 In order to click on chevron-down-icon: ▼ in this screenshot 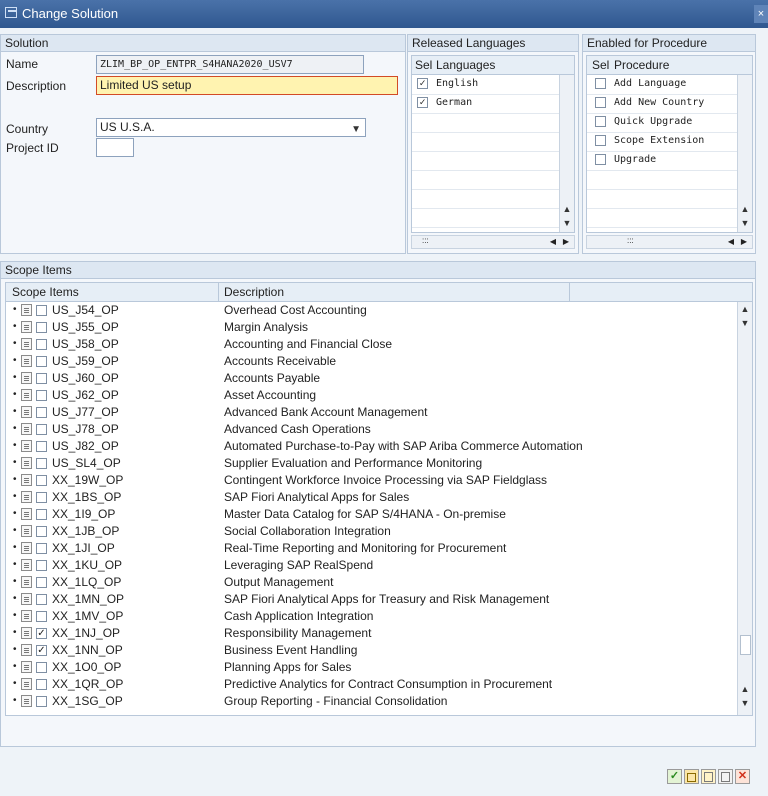, I will do `click(356, 128)`.